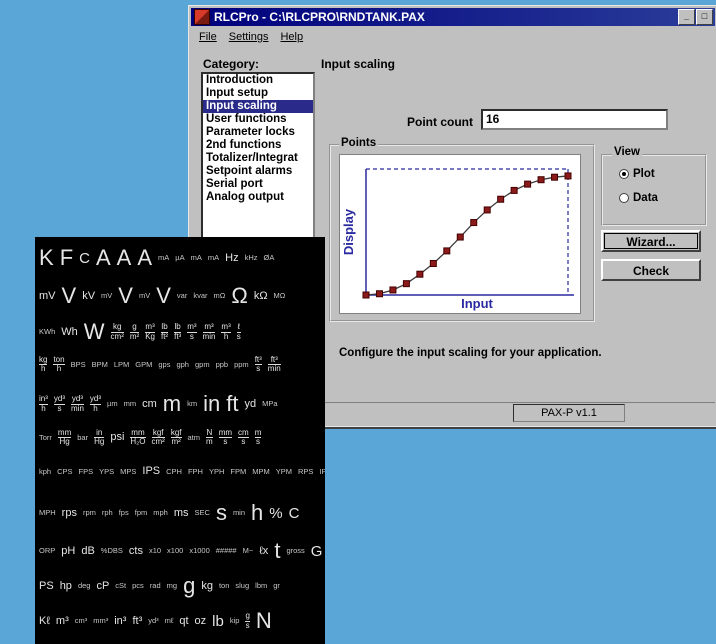  Describe the element at coordinates (43, 403) in the screenshot. I see `unit-symbol: in³ h` at that location.